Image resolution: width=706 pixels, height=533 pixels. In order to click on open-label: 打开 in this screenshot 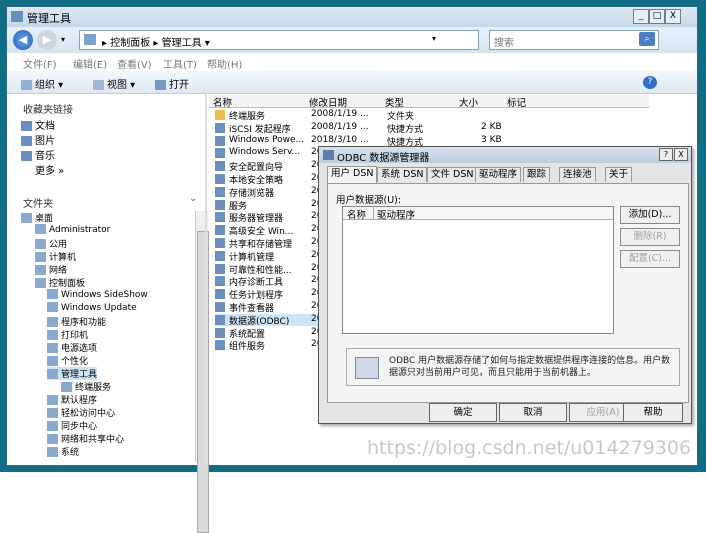, I will do `click(179, 85)`.